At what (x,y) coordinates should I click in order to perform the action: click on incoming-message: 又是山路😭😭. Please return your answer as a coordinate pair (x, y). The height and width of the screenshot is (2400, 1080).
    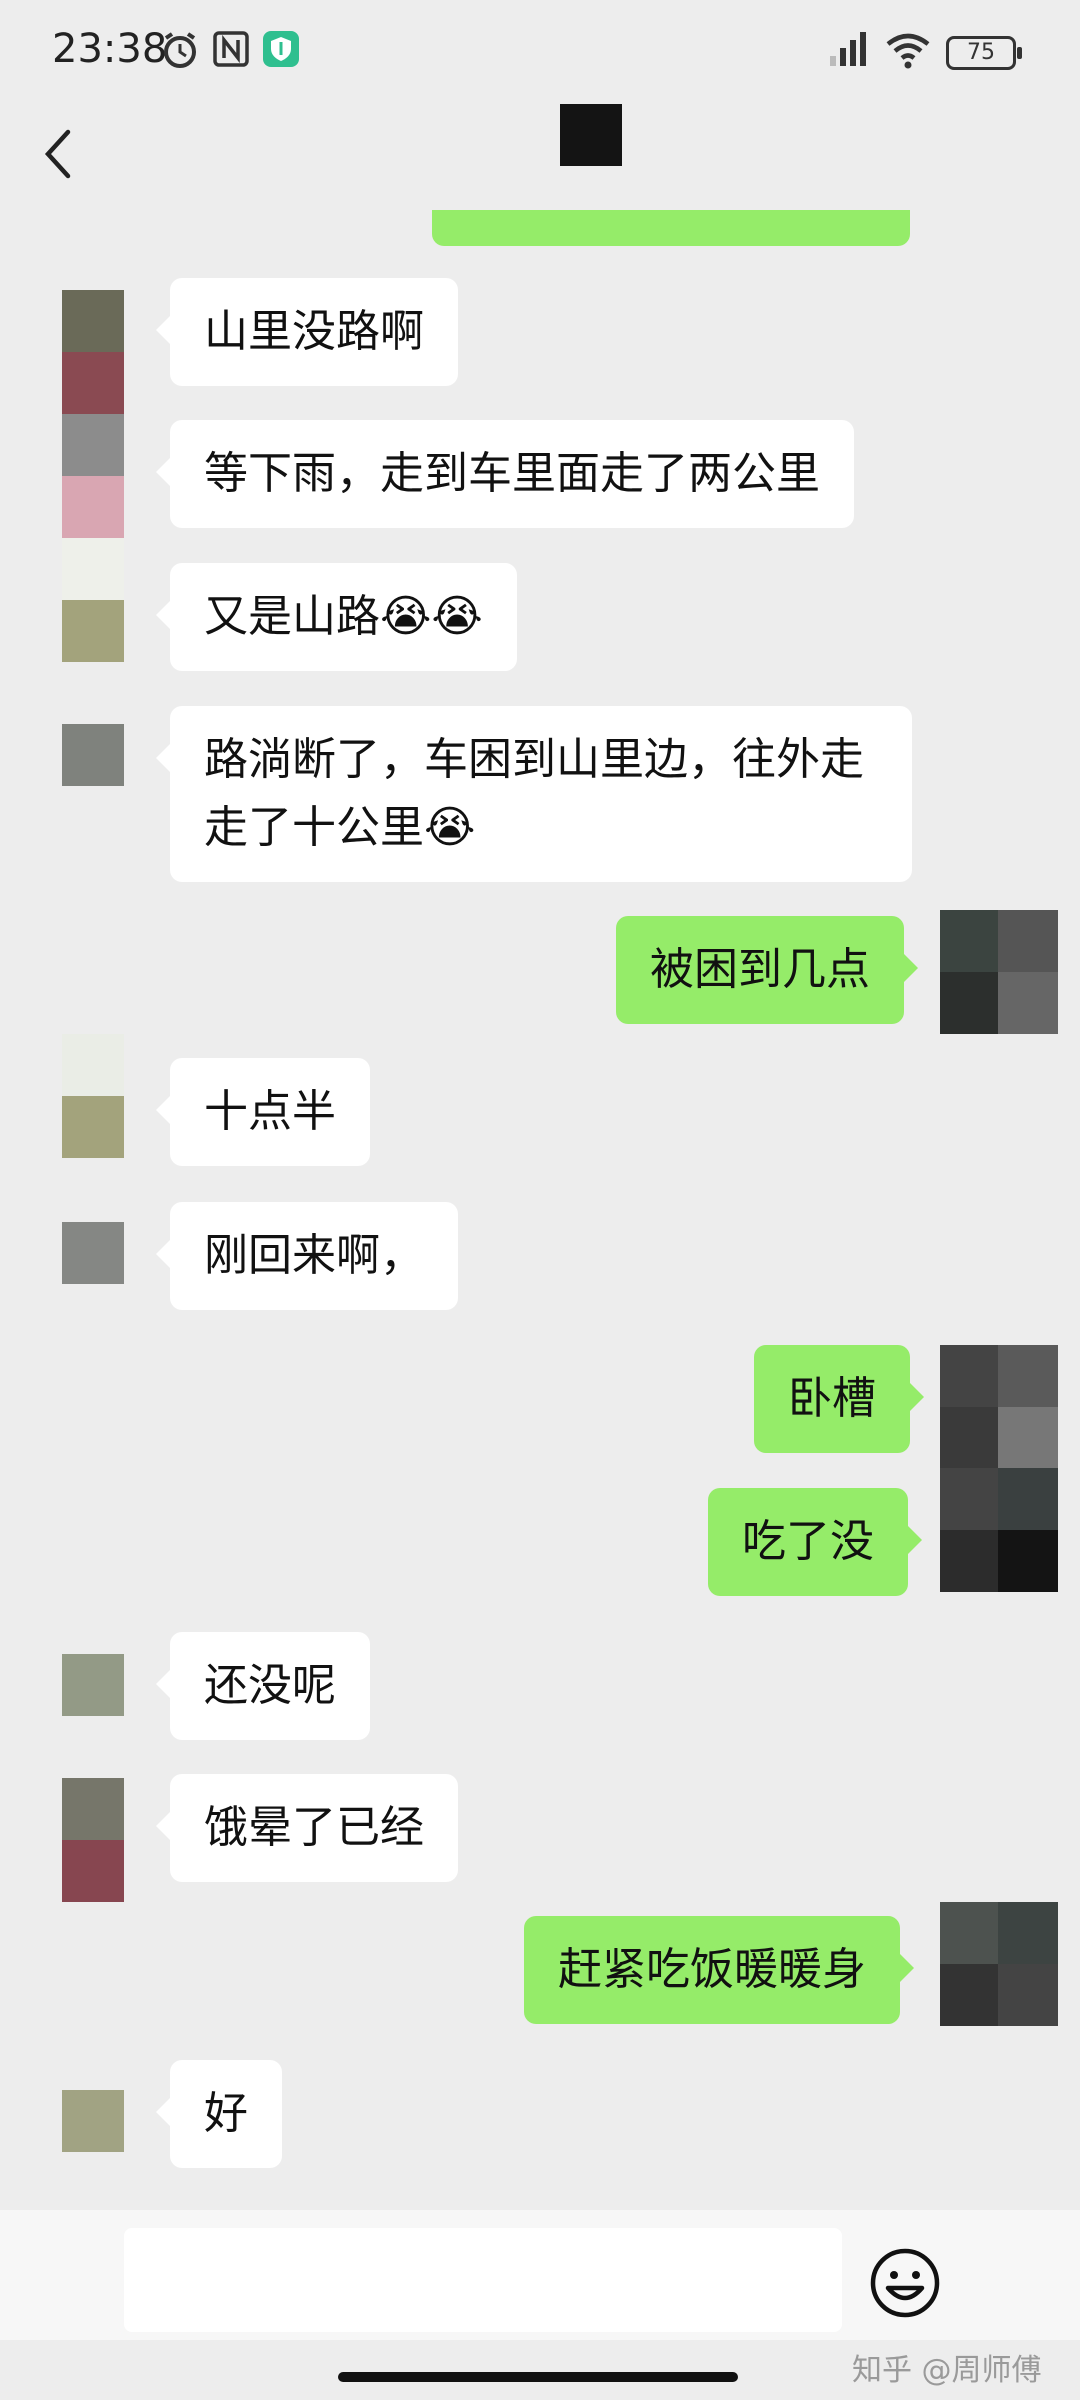
    Looking at the image, I should click on (336, 617).